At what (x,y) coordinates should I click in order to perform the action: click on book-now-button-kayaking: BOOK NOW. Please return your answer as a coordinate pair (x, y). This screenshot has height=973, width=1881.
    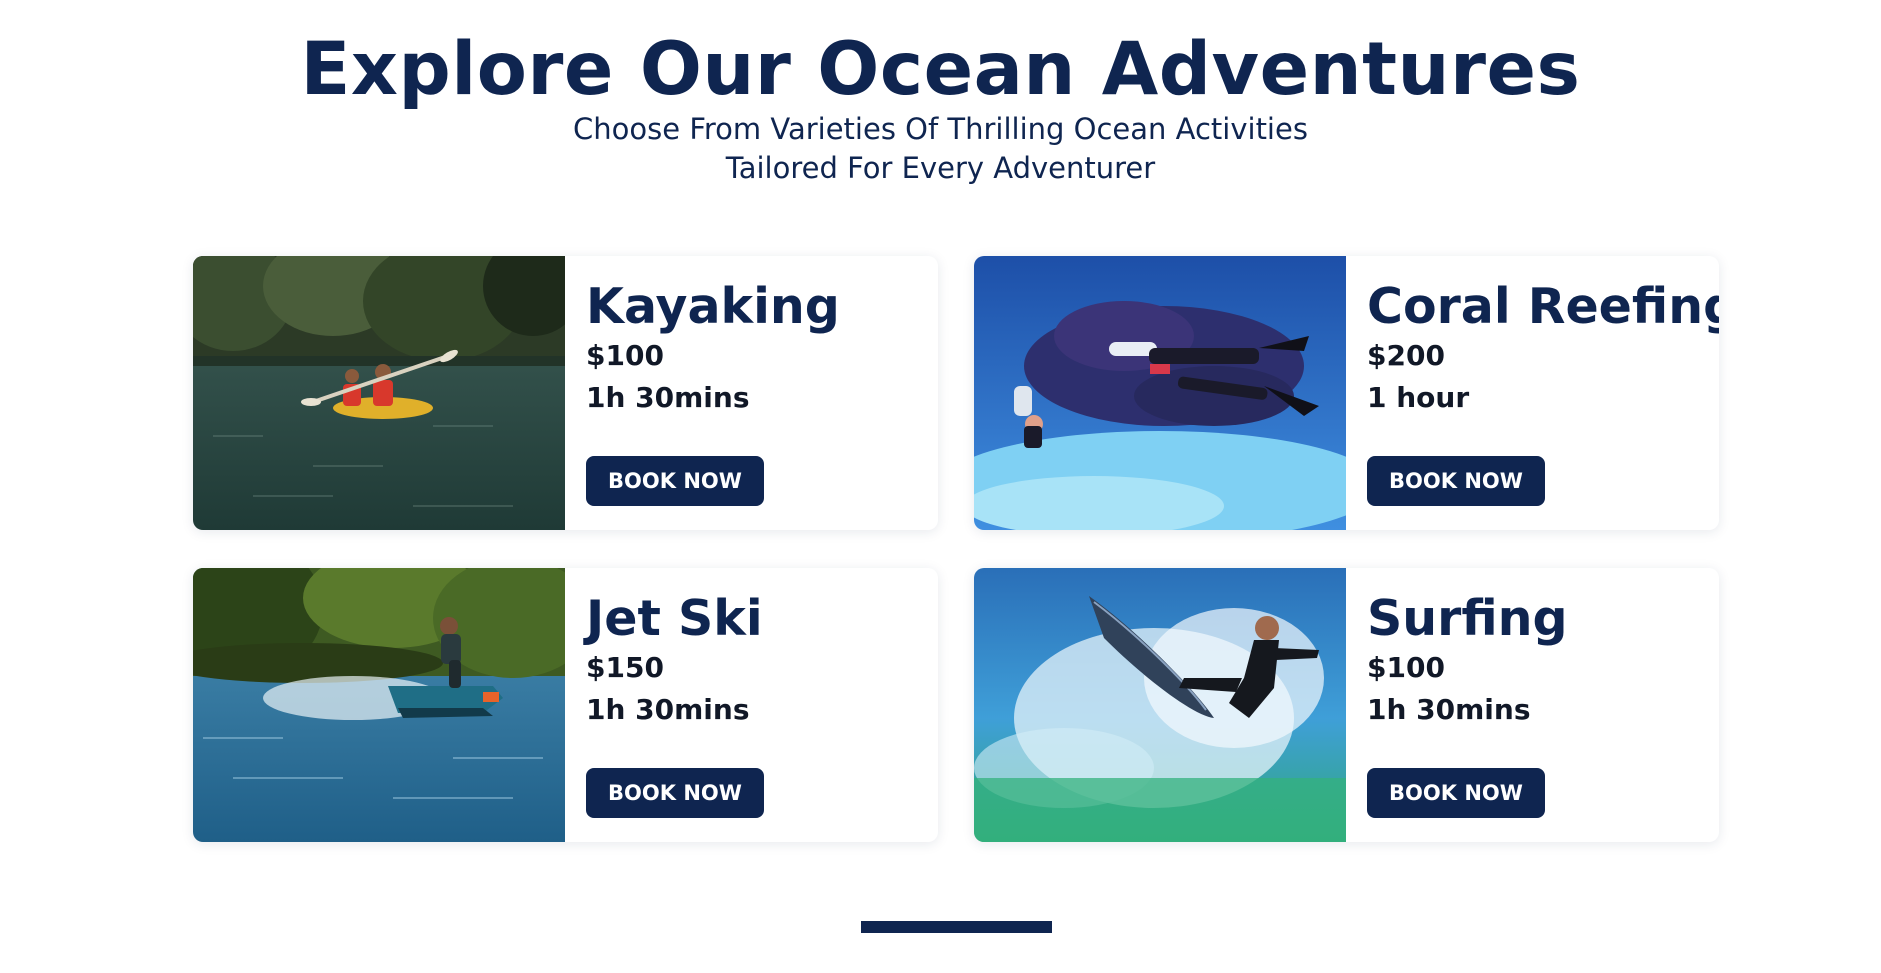
    Looking at the image, I should click on (675, 481).